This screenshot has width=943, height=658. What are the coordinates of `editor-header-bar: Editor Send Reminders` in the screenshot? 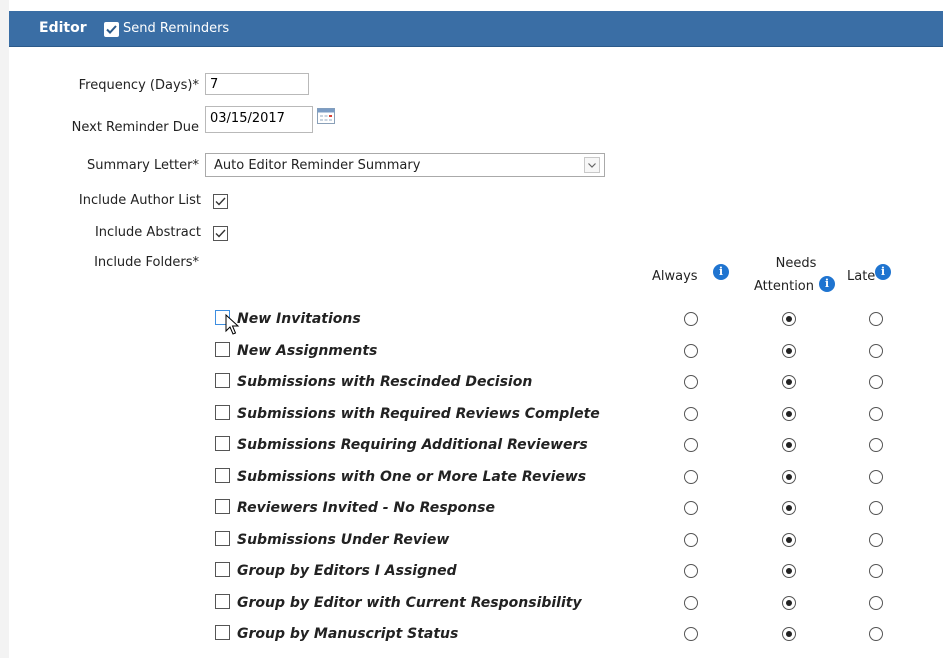 It's located at (476, 29).